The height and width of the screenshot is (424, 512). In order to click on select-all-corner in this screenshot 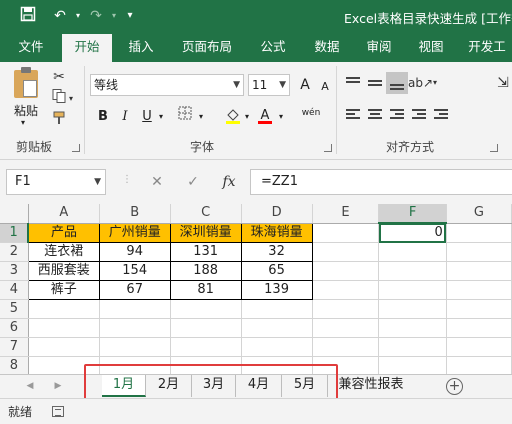, I will do `click(14, 214)`.